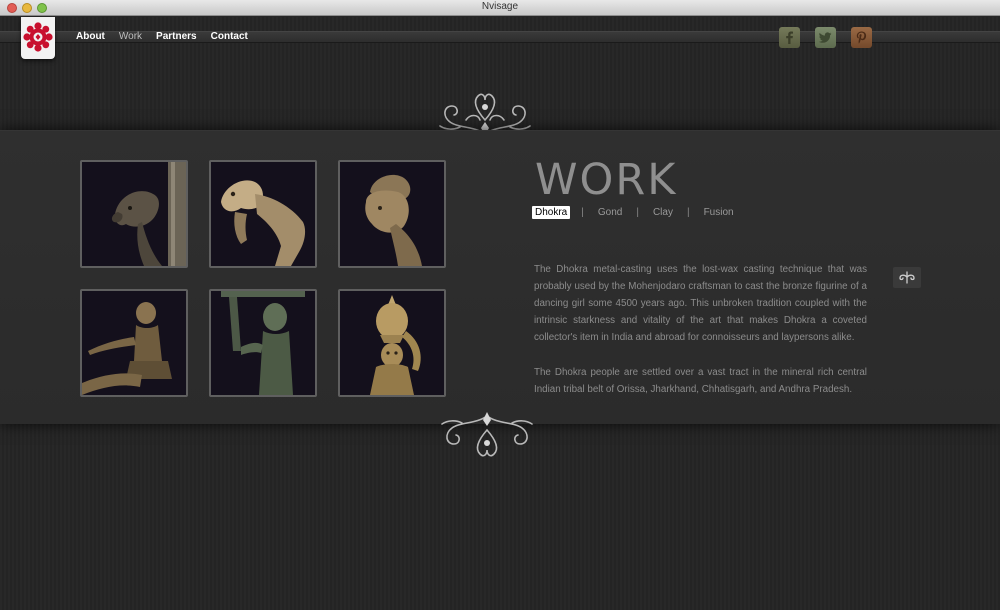 This screenshot has width=1000, height=610. Describe the element at coordinates (663, 212) in the screenshot. I see `tab-clay: Clay` at that location.